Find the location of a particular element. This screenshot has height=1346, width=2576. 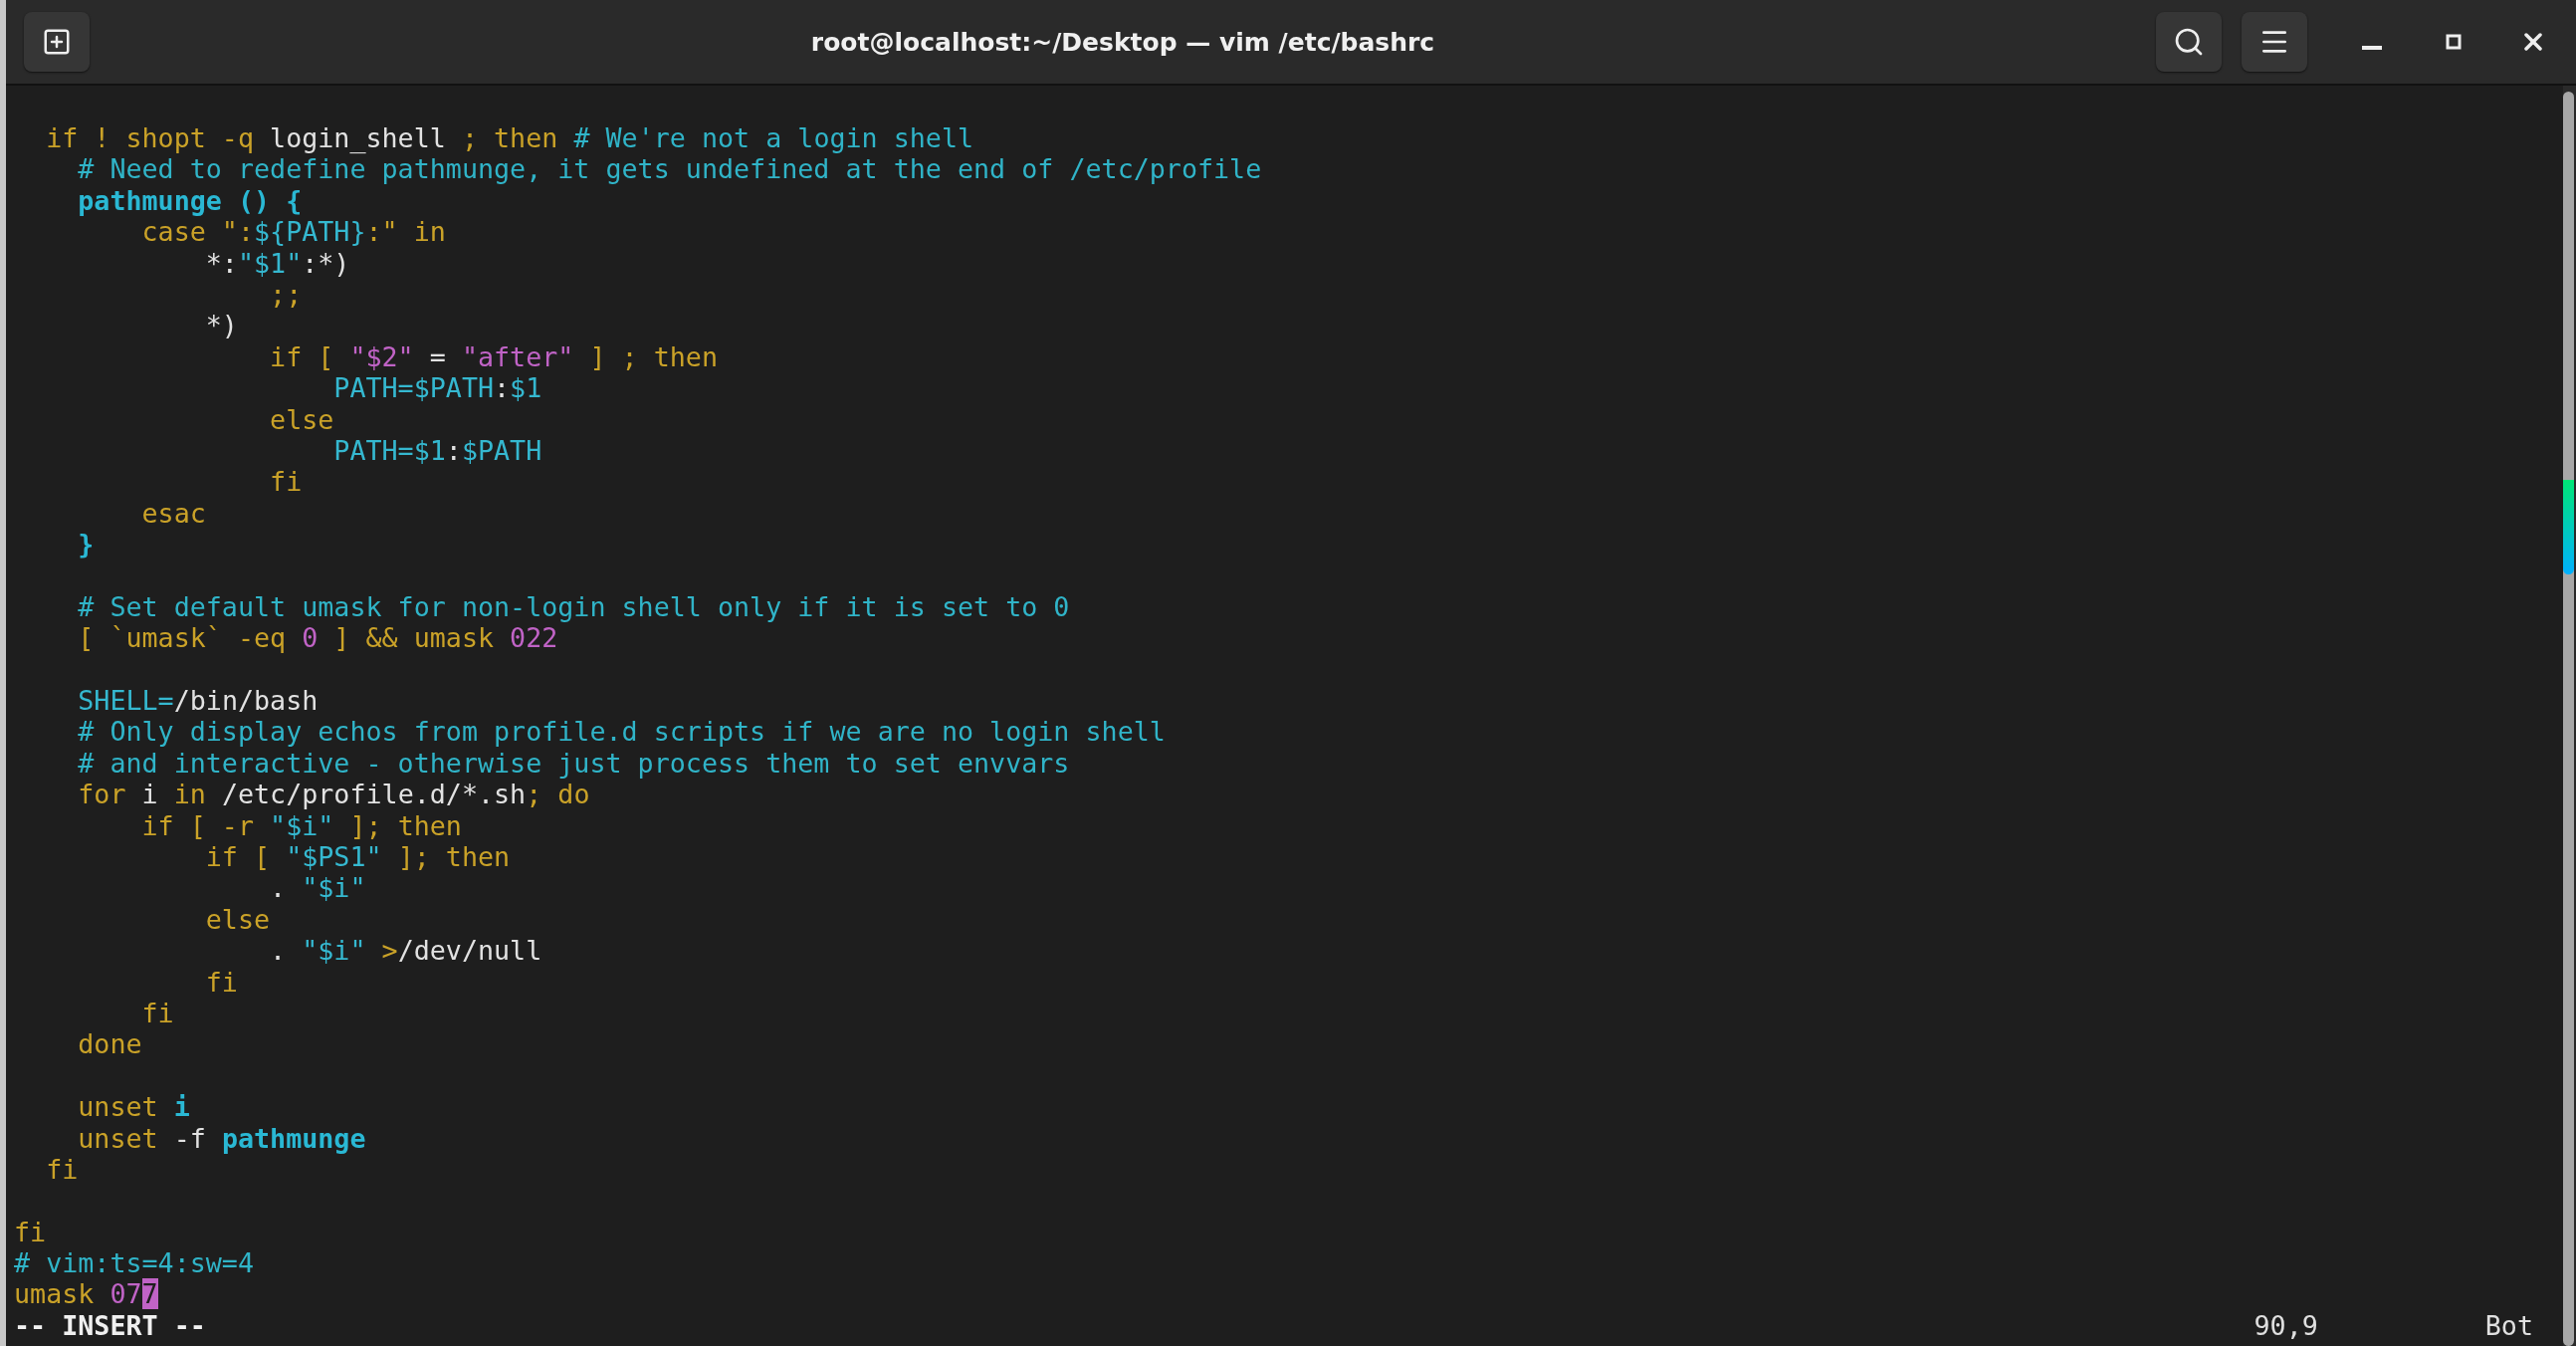

code-line: # Need to redefine pathmunge, it gets undefined at the end of /etc/profile is located at coordinates (670, 169).